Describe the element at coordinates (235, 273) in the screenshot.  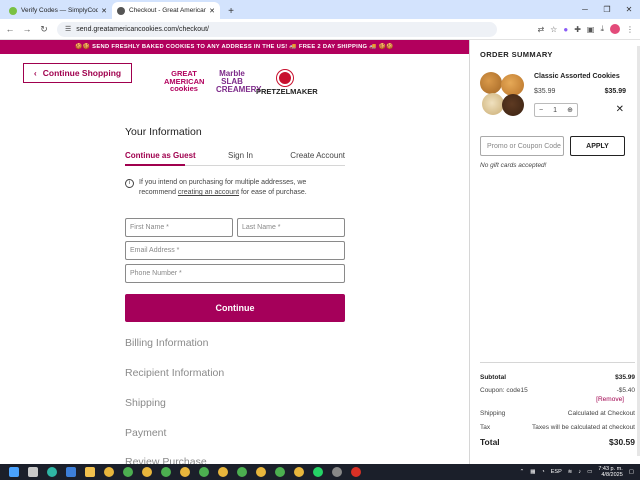
I see `phone-field: Phone Number *` at that location.